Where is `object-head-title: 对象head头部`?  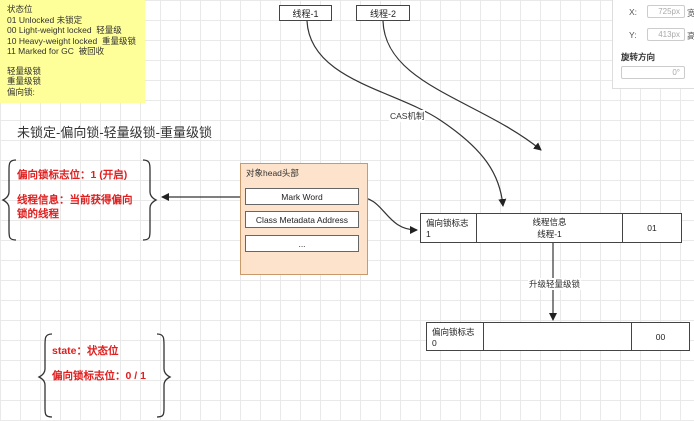
object-head-title: 对象head头部 is located at coordinates (272, 173).